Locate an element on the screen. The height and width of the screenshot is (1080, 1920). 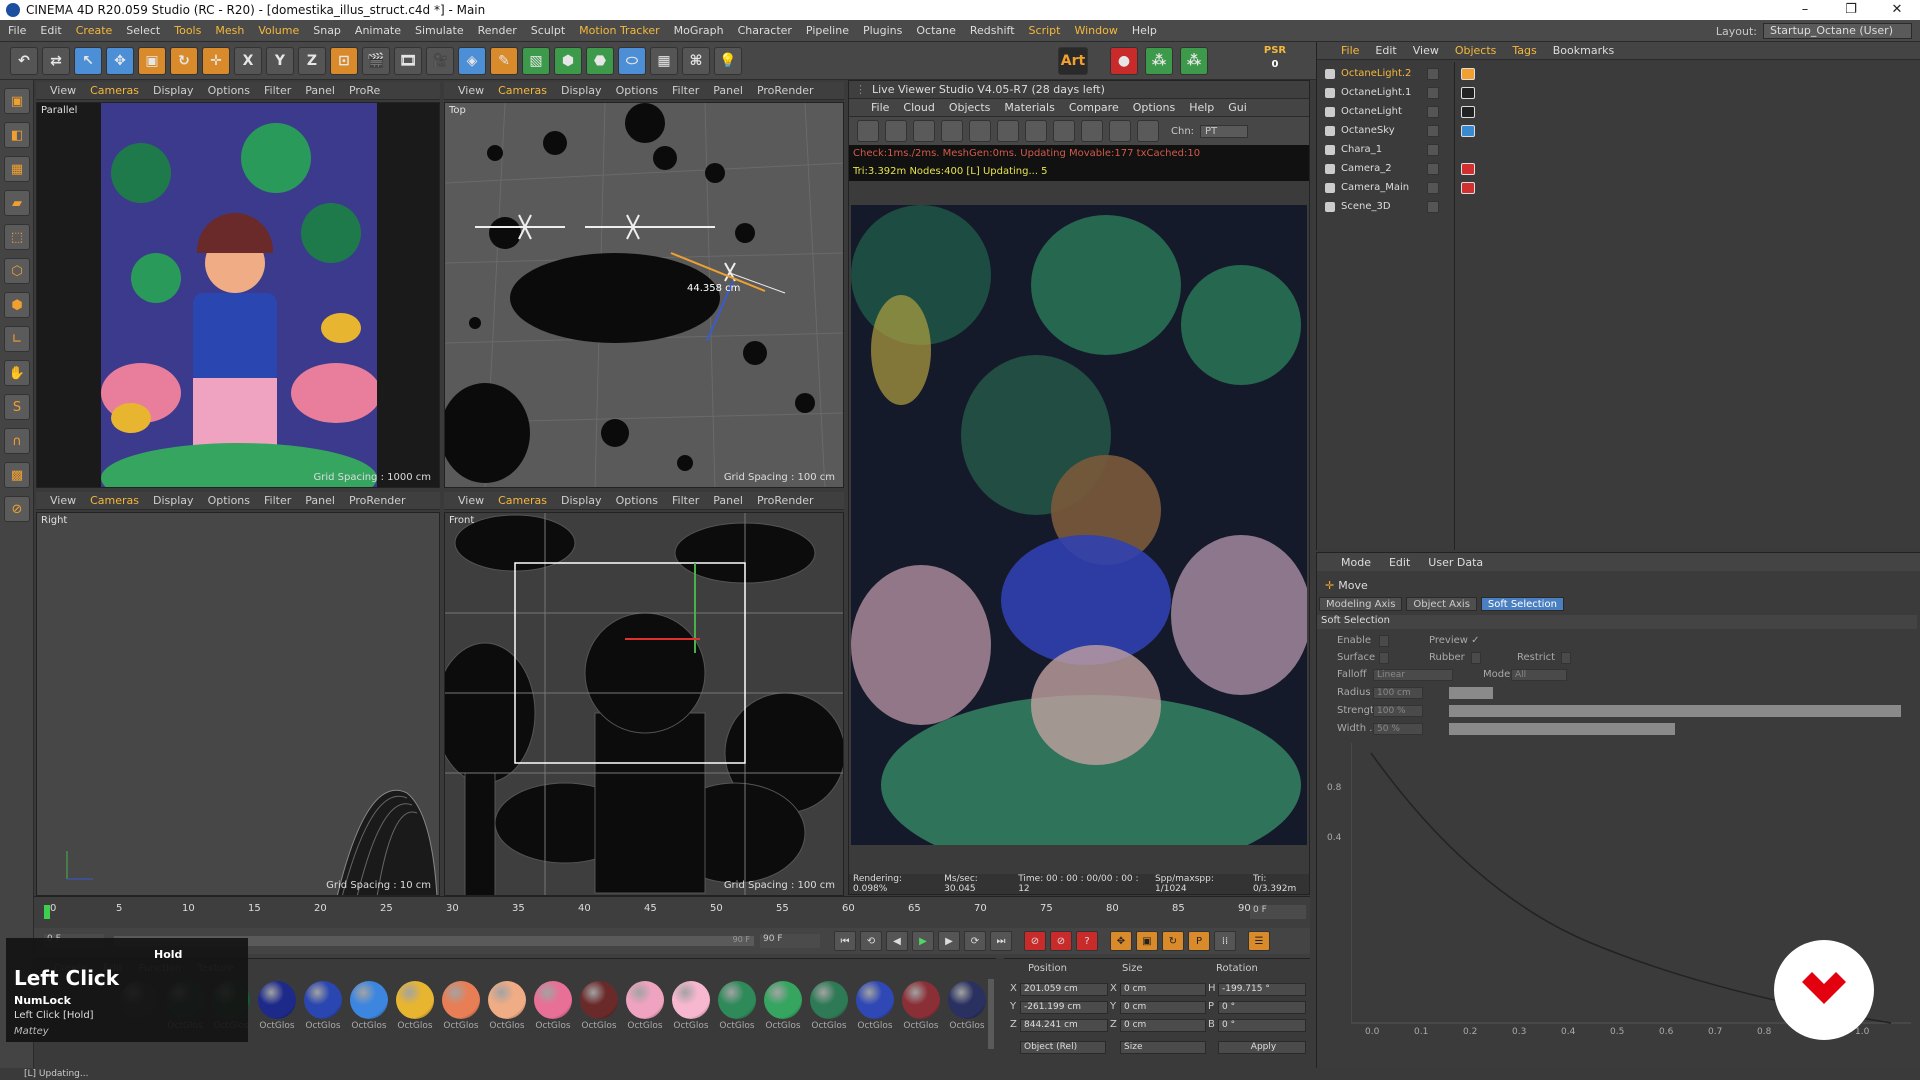
octane-render-button: ● is located at coordinates (1124, 61).